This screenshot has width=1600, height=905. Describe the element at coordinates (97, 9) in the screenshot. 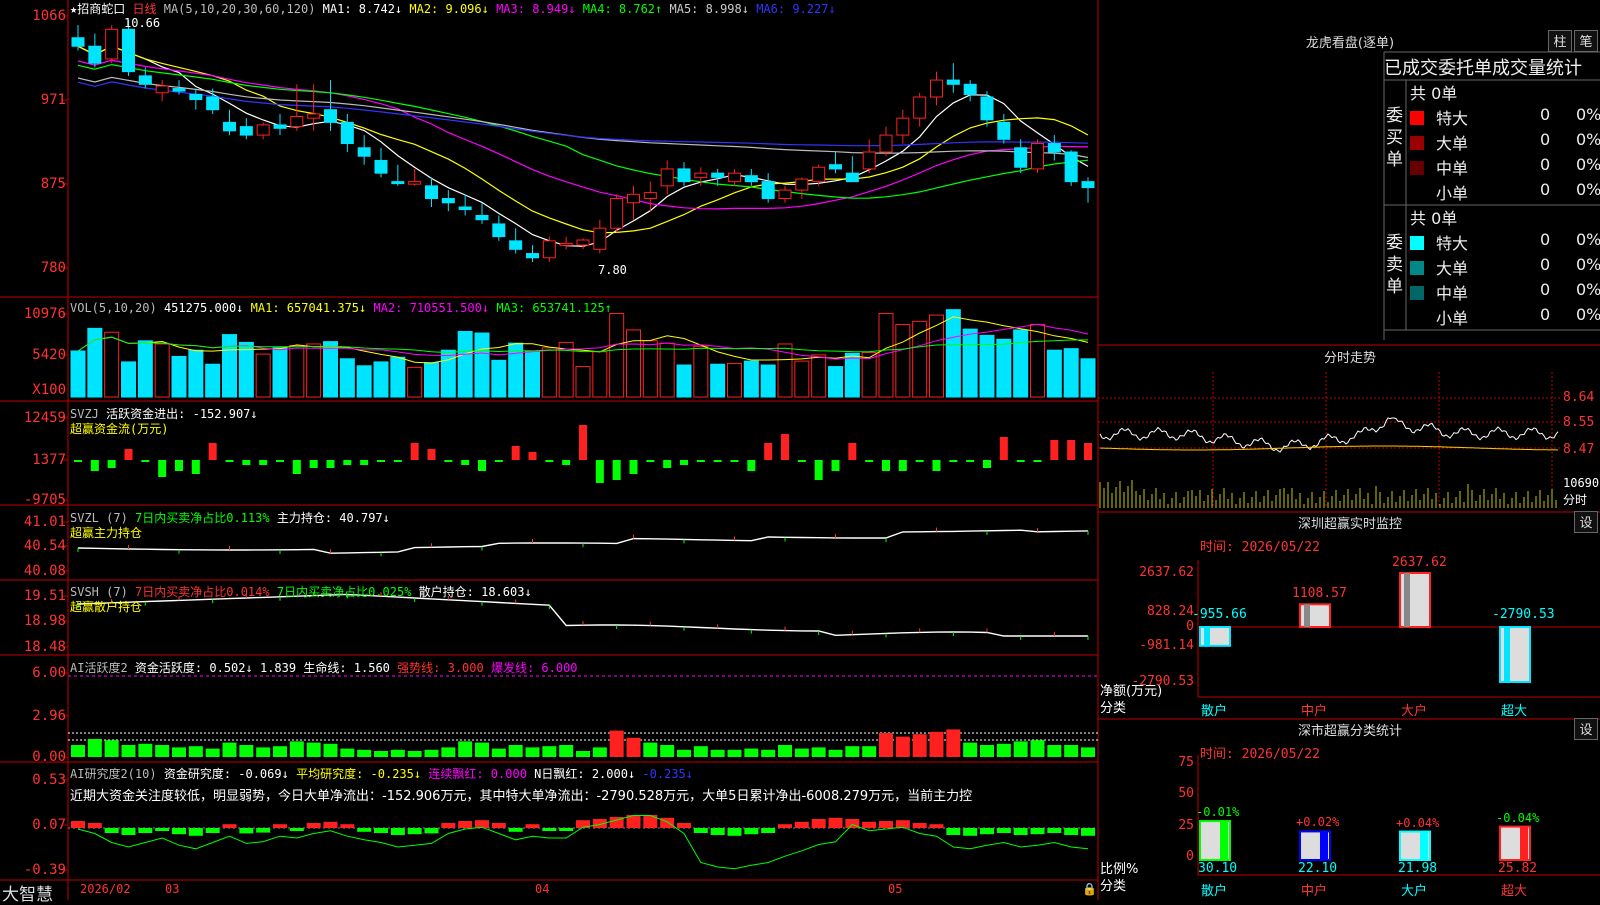

I see `stock-title: ★招商蛇口` at that location.